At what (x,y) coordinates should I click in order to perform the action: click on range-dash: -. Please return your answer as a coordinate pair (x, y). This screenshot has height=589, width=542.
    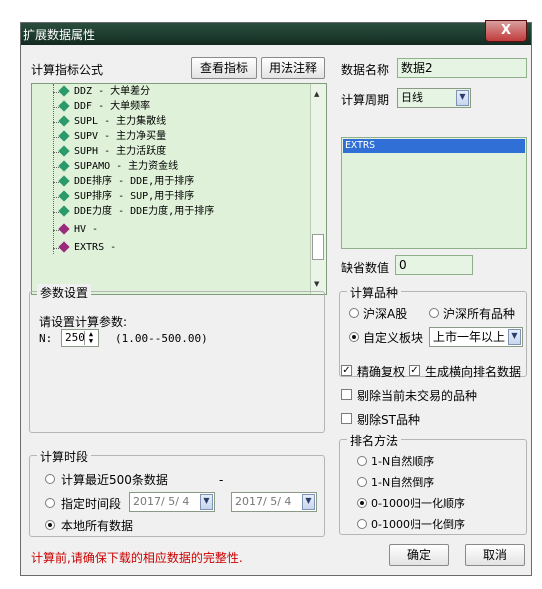
    Looking at the image, I should click on (221, 480).